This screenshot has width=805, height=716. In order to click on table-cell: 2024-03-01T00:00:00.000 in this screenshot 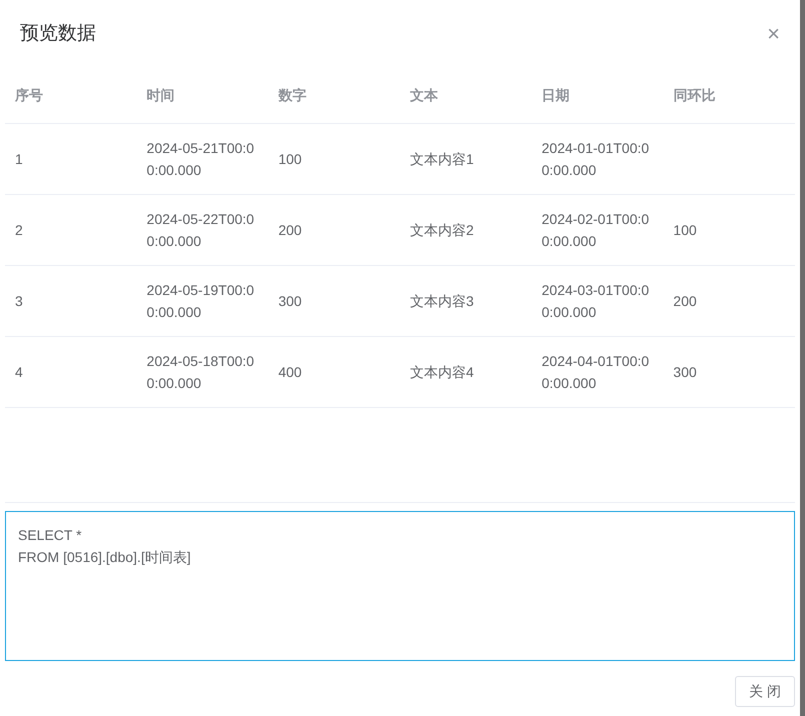, I will do `click(596, 301)`.